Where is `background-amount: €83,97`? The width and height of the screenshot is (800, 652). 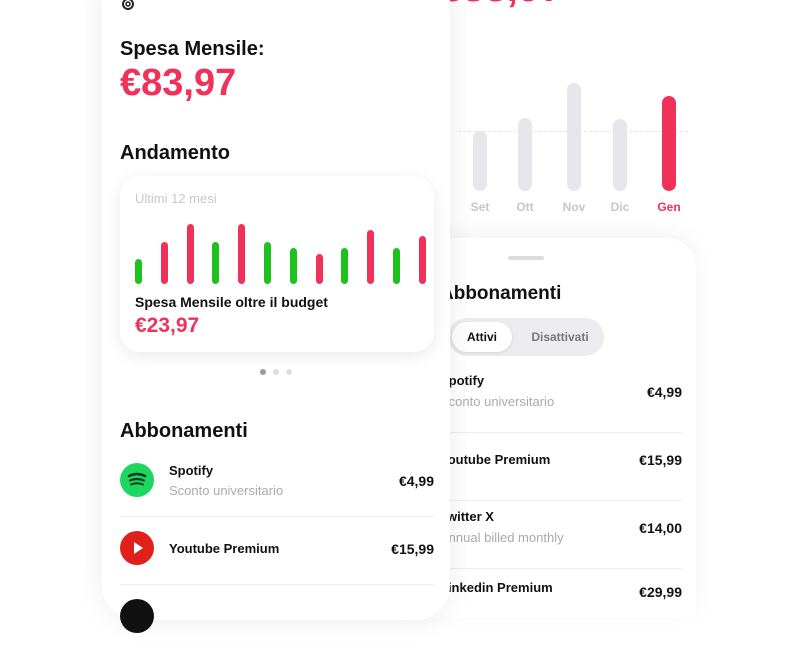
background-amount: €83,97 is located at coordinates (501, 5).